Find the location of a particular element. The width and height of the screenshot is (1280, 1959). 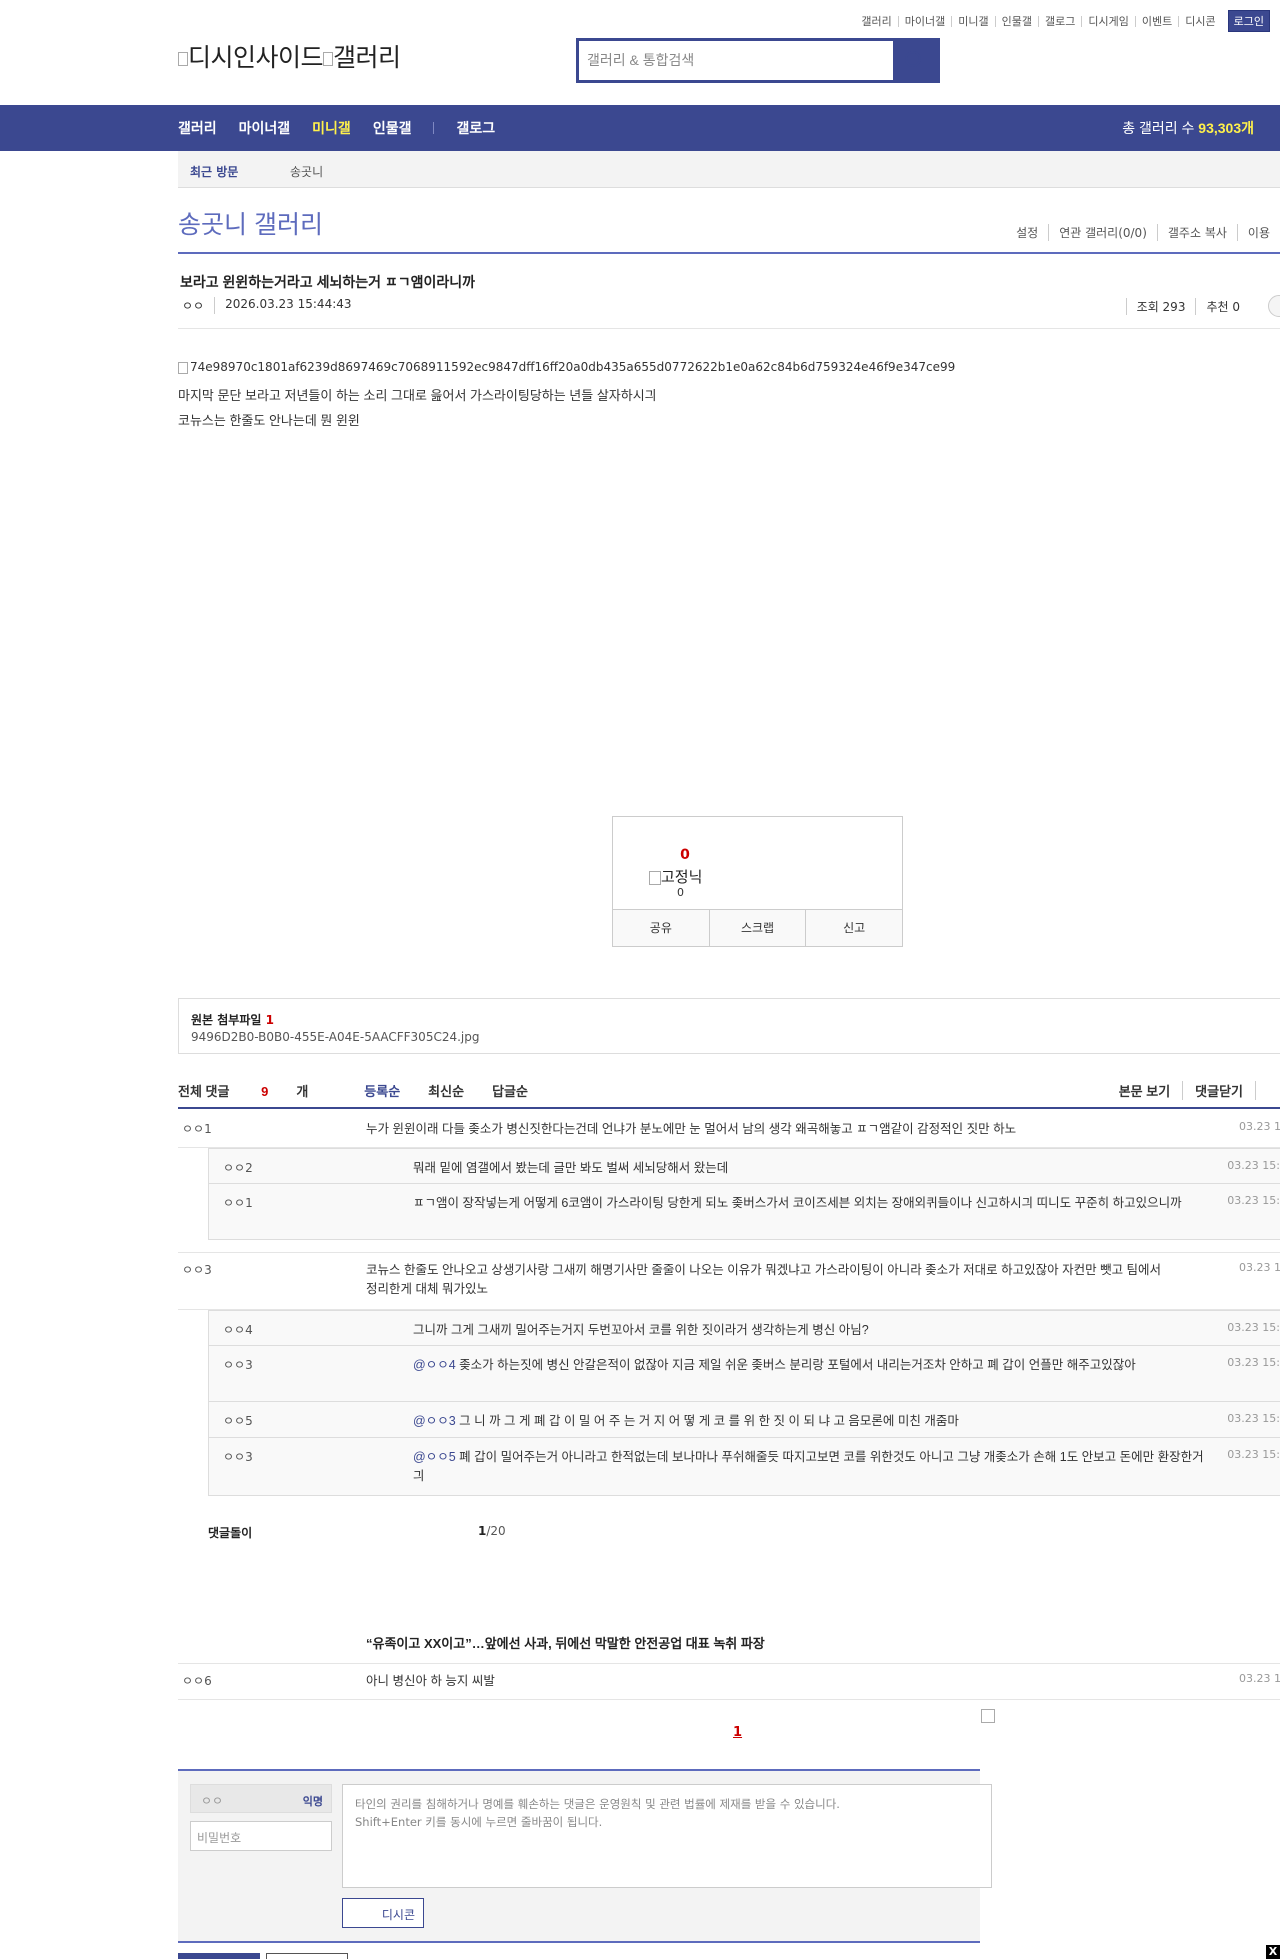

fixed-nick-label: 고정닉 is located at coordinates (682, 877).